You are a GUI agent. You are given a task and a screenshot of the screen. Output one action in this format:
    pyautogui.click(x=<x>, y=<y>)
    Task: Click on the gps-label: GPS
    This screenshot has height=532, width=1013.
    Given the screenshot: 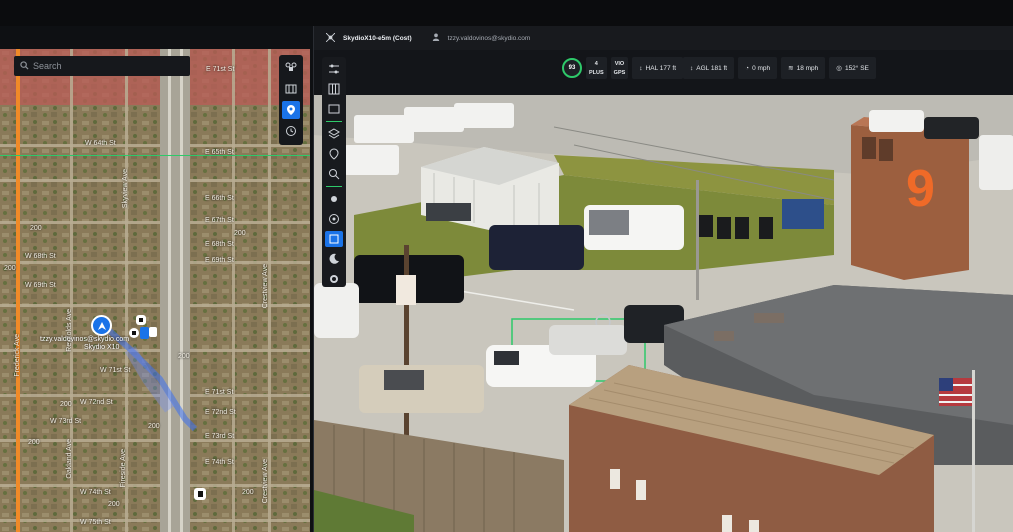 What is the action you would take?
    pyautogui.click(x=619, y=72)
    